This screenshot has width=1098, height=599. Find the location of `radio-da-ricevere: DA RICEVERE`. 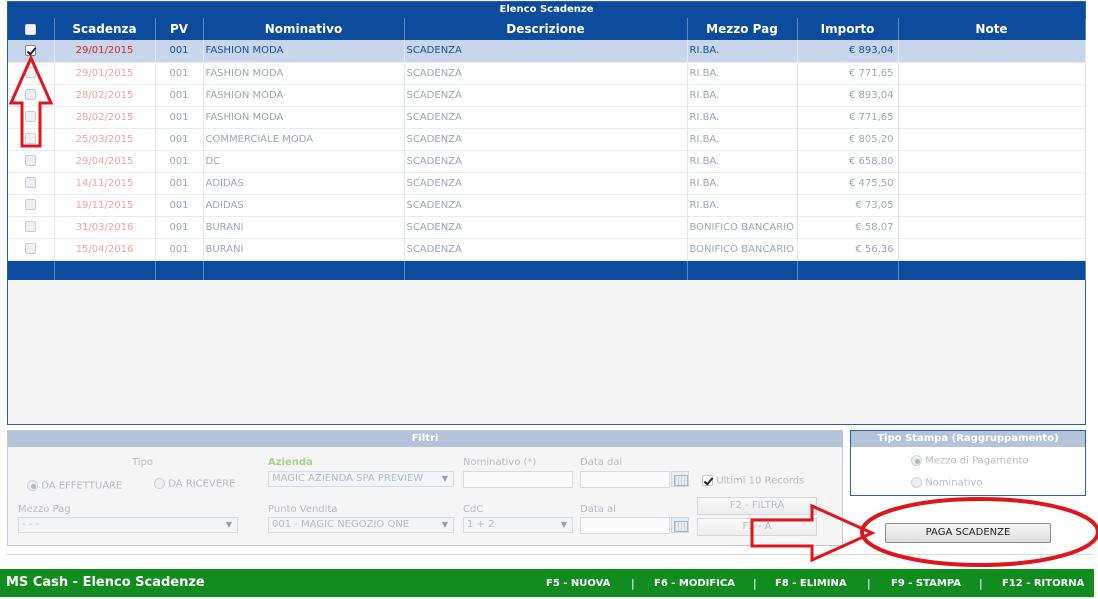

radio-da-ricevere: DA RICEVERE is located at coordinates (194, 484).